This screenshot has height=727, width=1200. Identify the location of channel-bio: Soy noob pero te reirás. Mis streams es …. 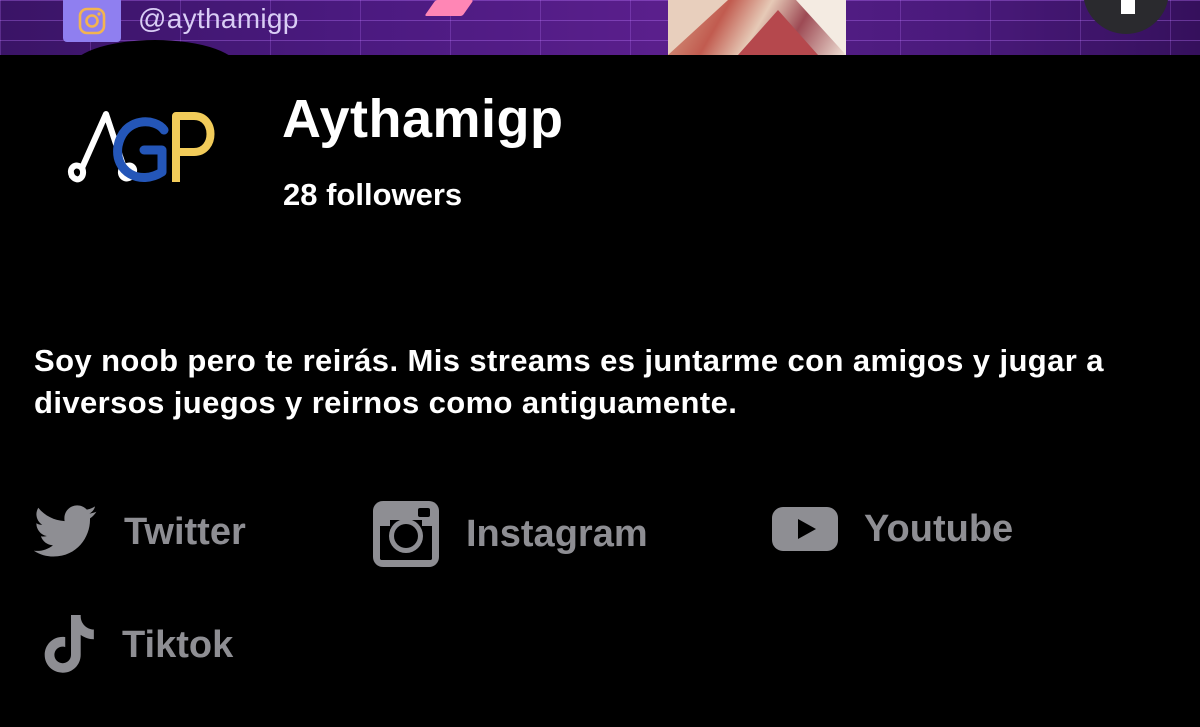
(569, 381).